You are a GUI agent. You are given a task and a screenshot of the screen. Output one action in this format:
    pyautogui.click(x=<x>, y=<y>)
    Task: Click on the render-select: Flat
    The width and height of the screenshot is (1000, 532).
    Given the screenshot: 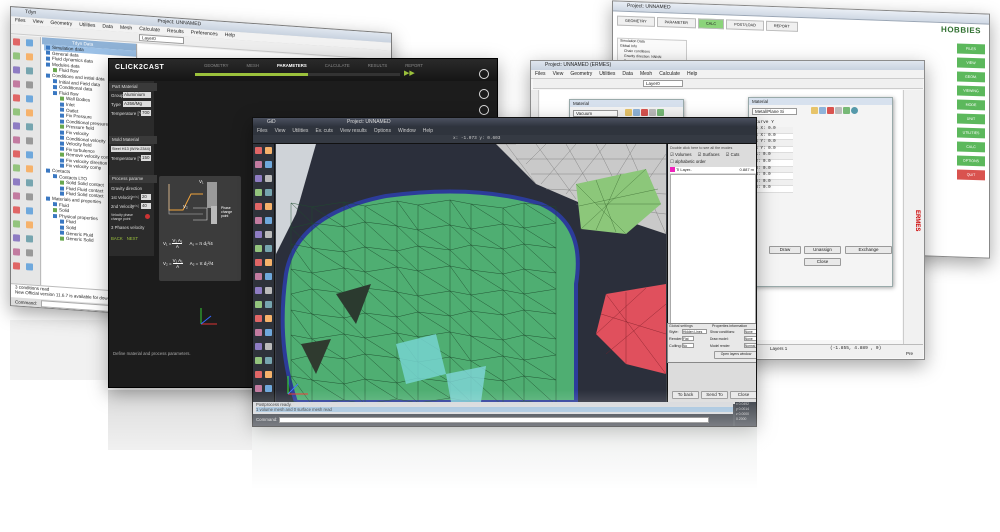 What is the action you would take?
    pyautogui.click(x=688, y=338)
    